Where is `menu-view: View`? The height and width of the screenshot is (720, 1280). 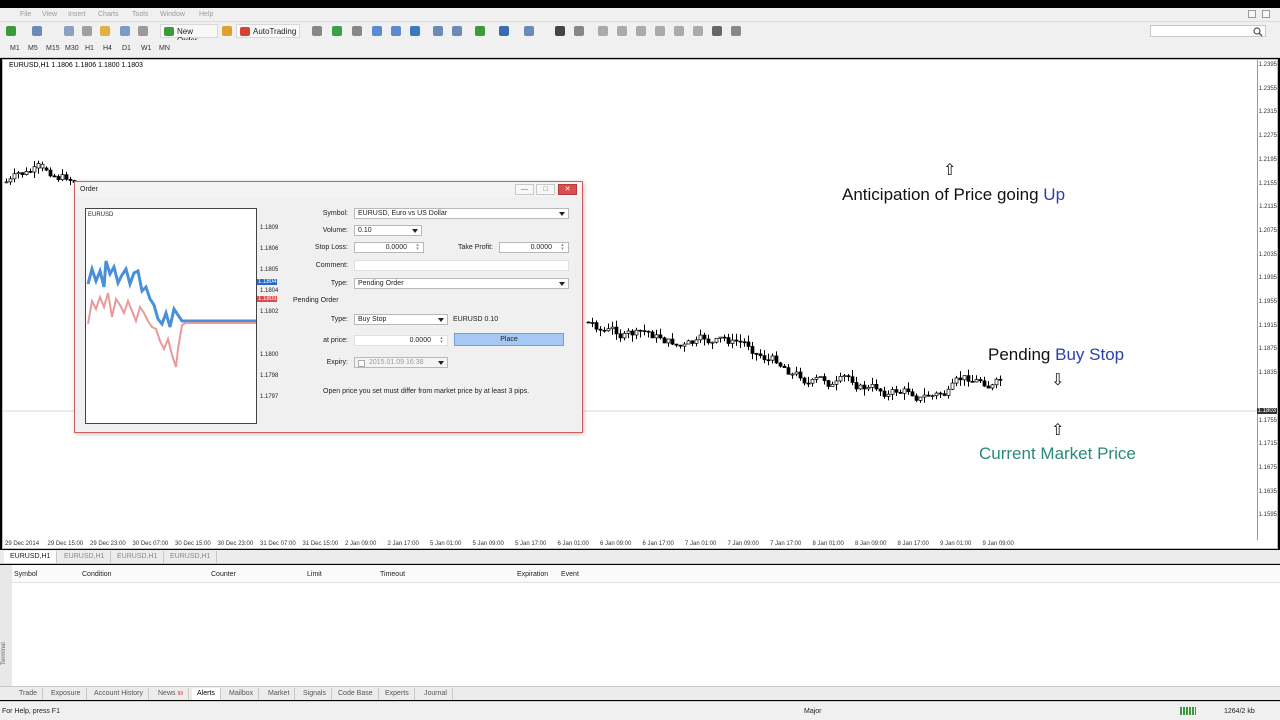
menu-view: View is located at coordinates (49, 14).